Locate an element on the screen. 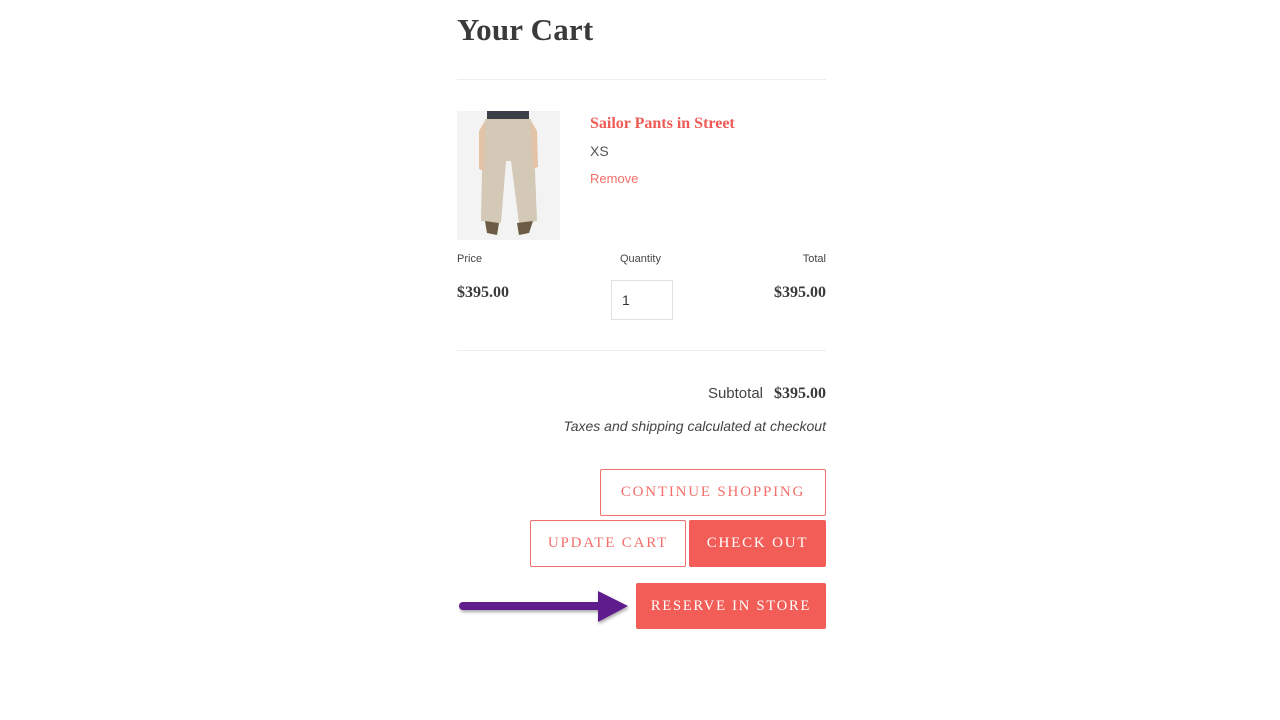  product-image is located at coordinates (508, 175).